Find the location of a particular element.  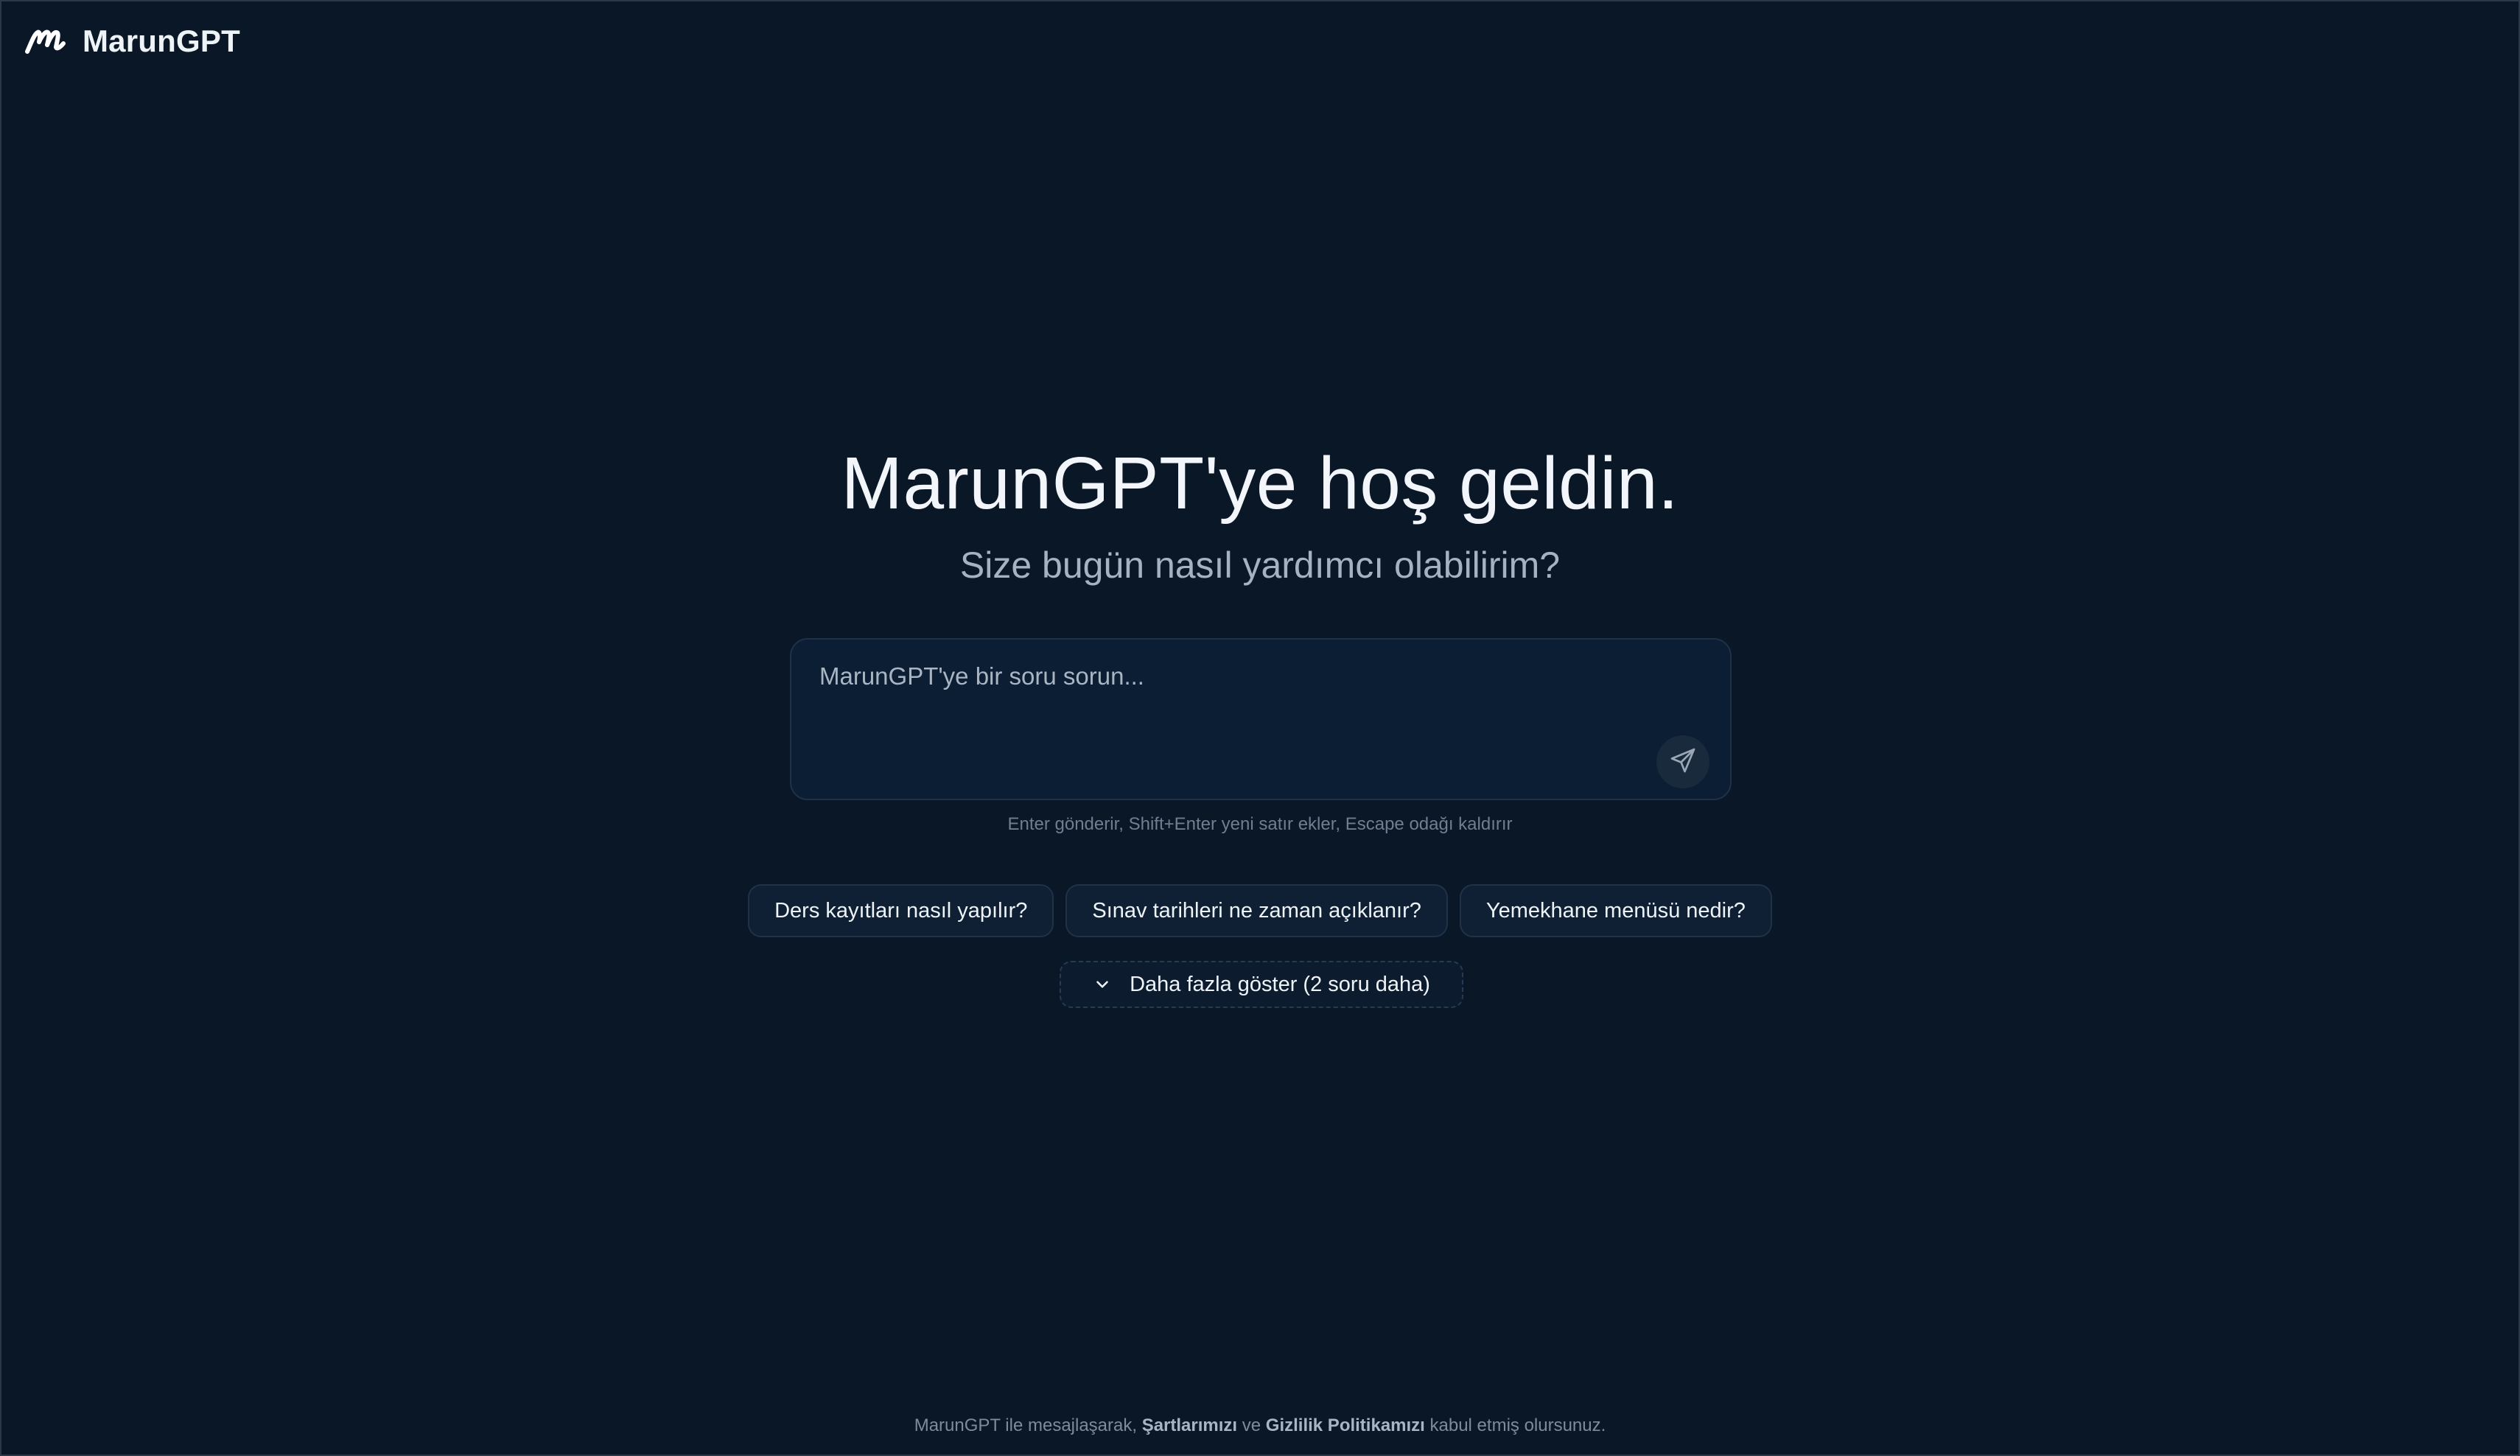

terms-middle: ve is located at coordinates (1251, 1425).